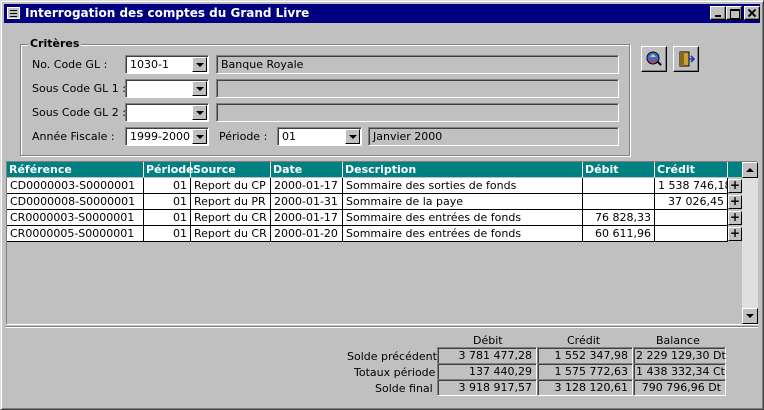 Image resolution: width=764 pixels, height=410 pixels. What do you see at coordinates (407, 388) in the screenshot?
I see `solde-final-label: Solde final :` at bounding box center [407, 388].